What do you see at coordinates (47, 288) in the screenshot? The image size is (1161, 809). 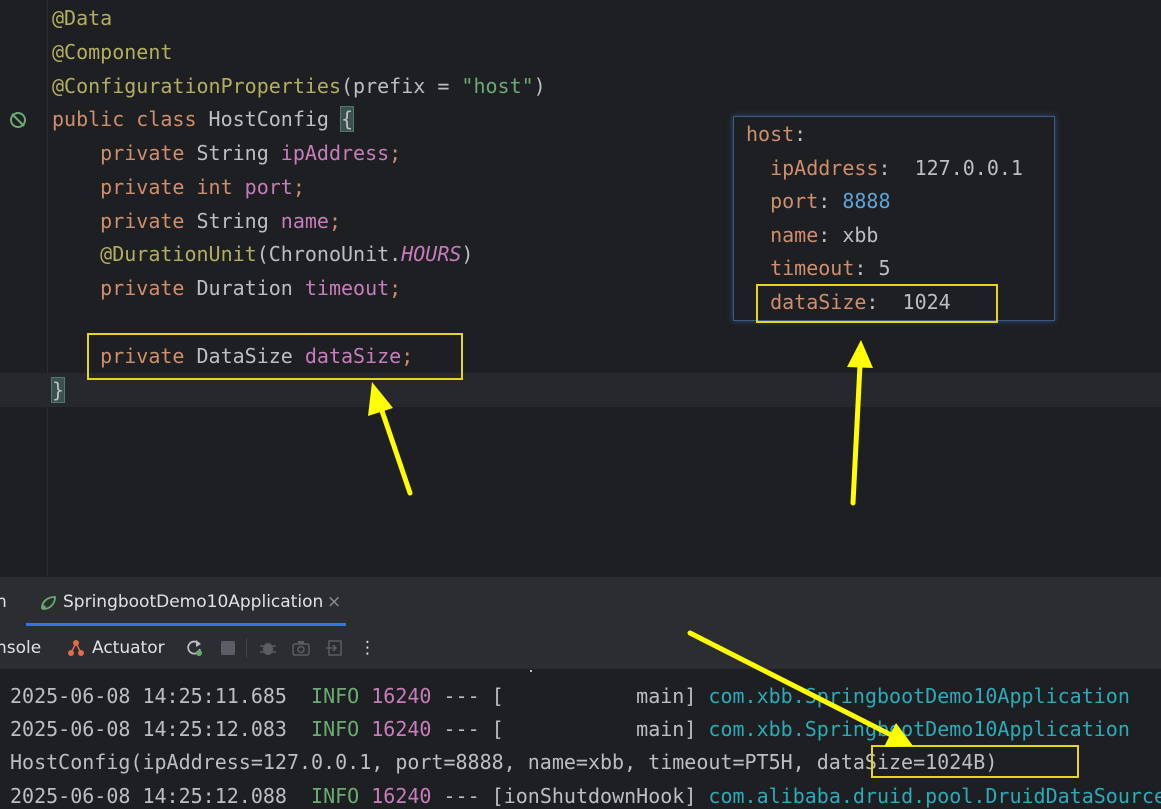 I see `gutter-divider` at bounding box center [47, 288].